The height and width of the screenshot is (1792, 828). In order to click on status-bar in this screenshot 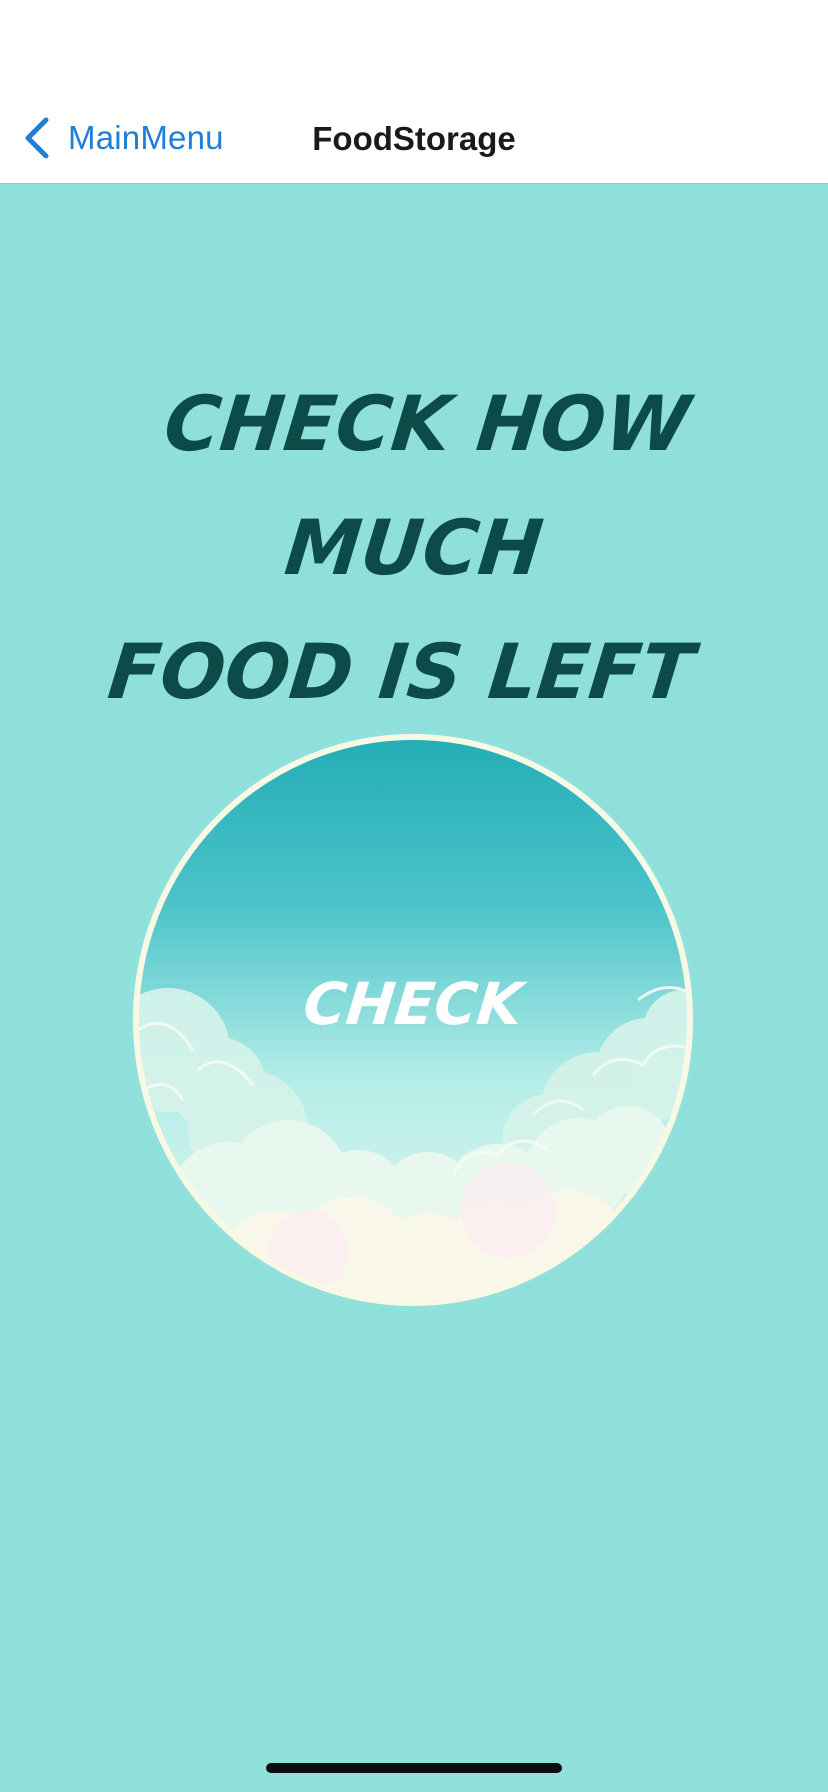, I will do `click(414, 46)`.